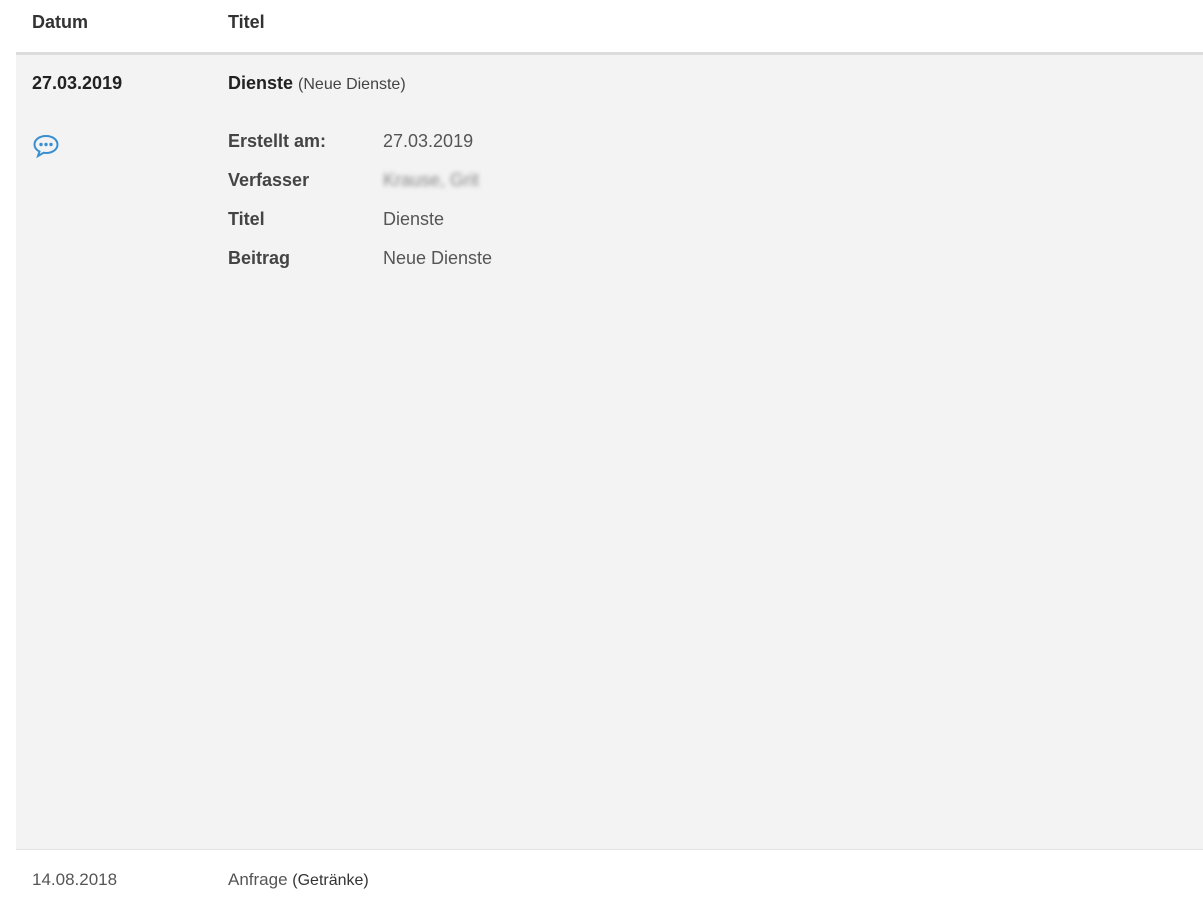 Image resolution: width=1203 pixels, height=906 pixels. I want to click on detail-label: Erstellt am:, so click(277, 141).